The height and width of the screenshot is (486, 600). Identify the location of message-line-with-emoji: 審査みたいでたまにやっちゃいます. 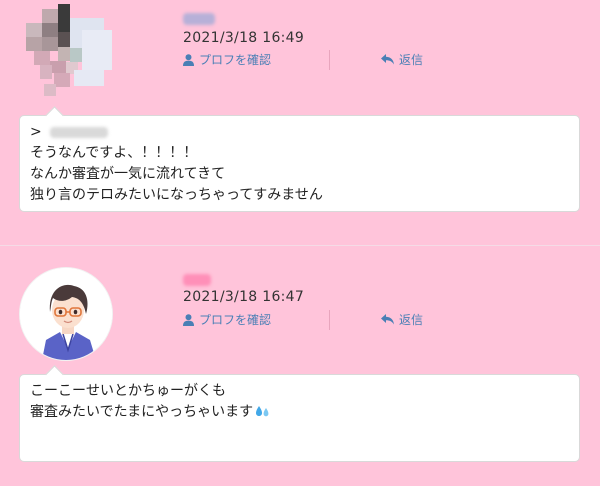
(299, 412).